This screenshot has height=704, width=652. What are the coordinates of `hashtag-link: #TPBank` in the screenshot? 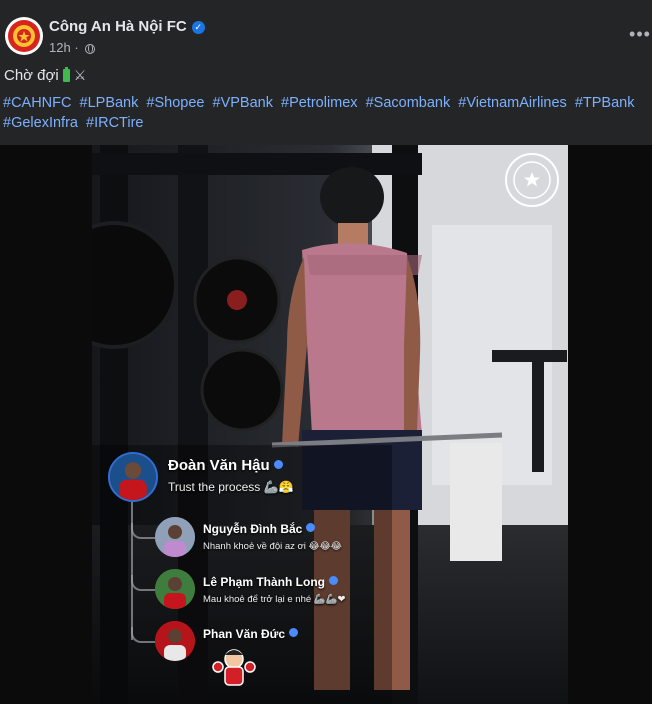 It's located at (605, 103).